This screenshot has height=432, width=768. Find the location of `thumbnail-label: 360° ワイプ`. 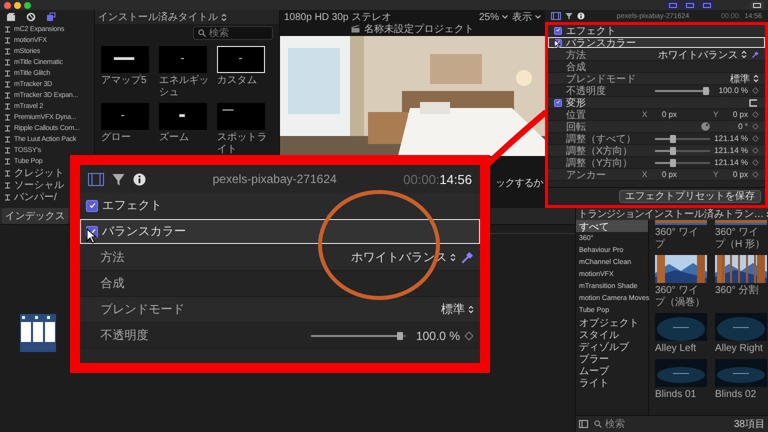

thumbnail-label: 360° ワイプ is located at coordinates (677, 239).